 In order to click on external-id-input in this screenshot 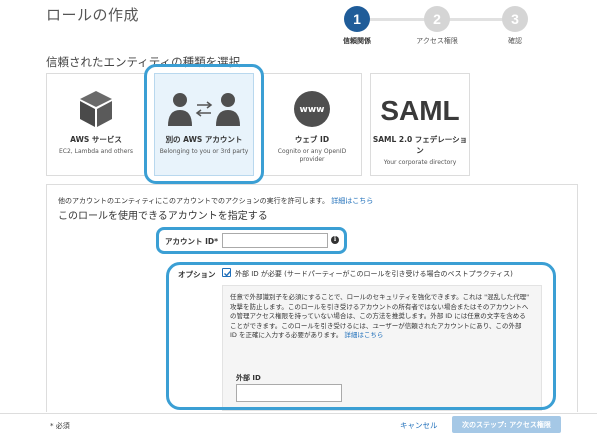, I will do `click(289, 393)`.